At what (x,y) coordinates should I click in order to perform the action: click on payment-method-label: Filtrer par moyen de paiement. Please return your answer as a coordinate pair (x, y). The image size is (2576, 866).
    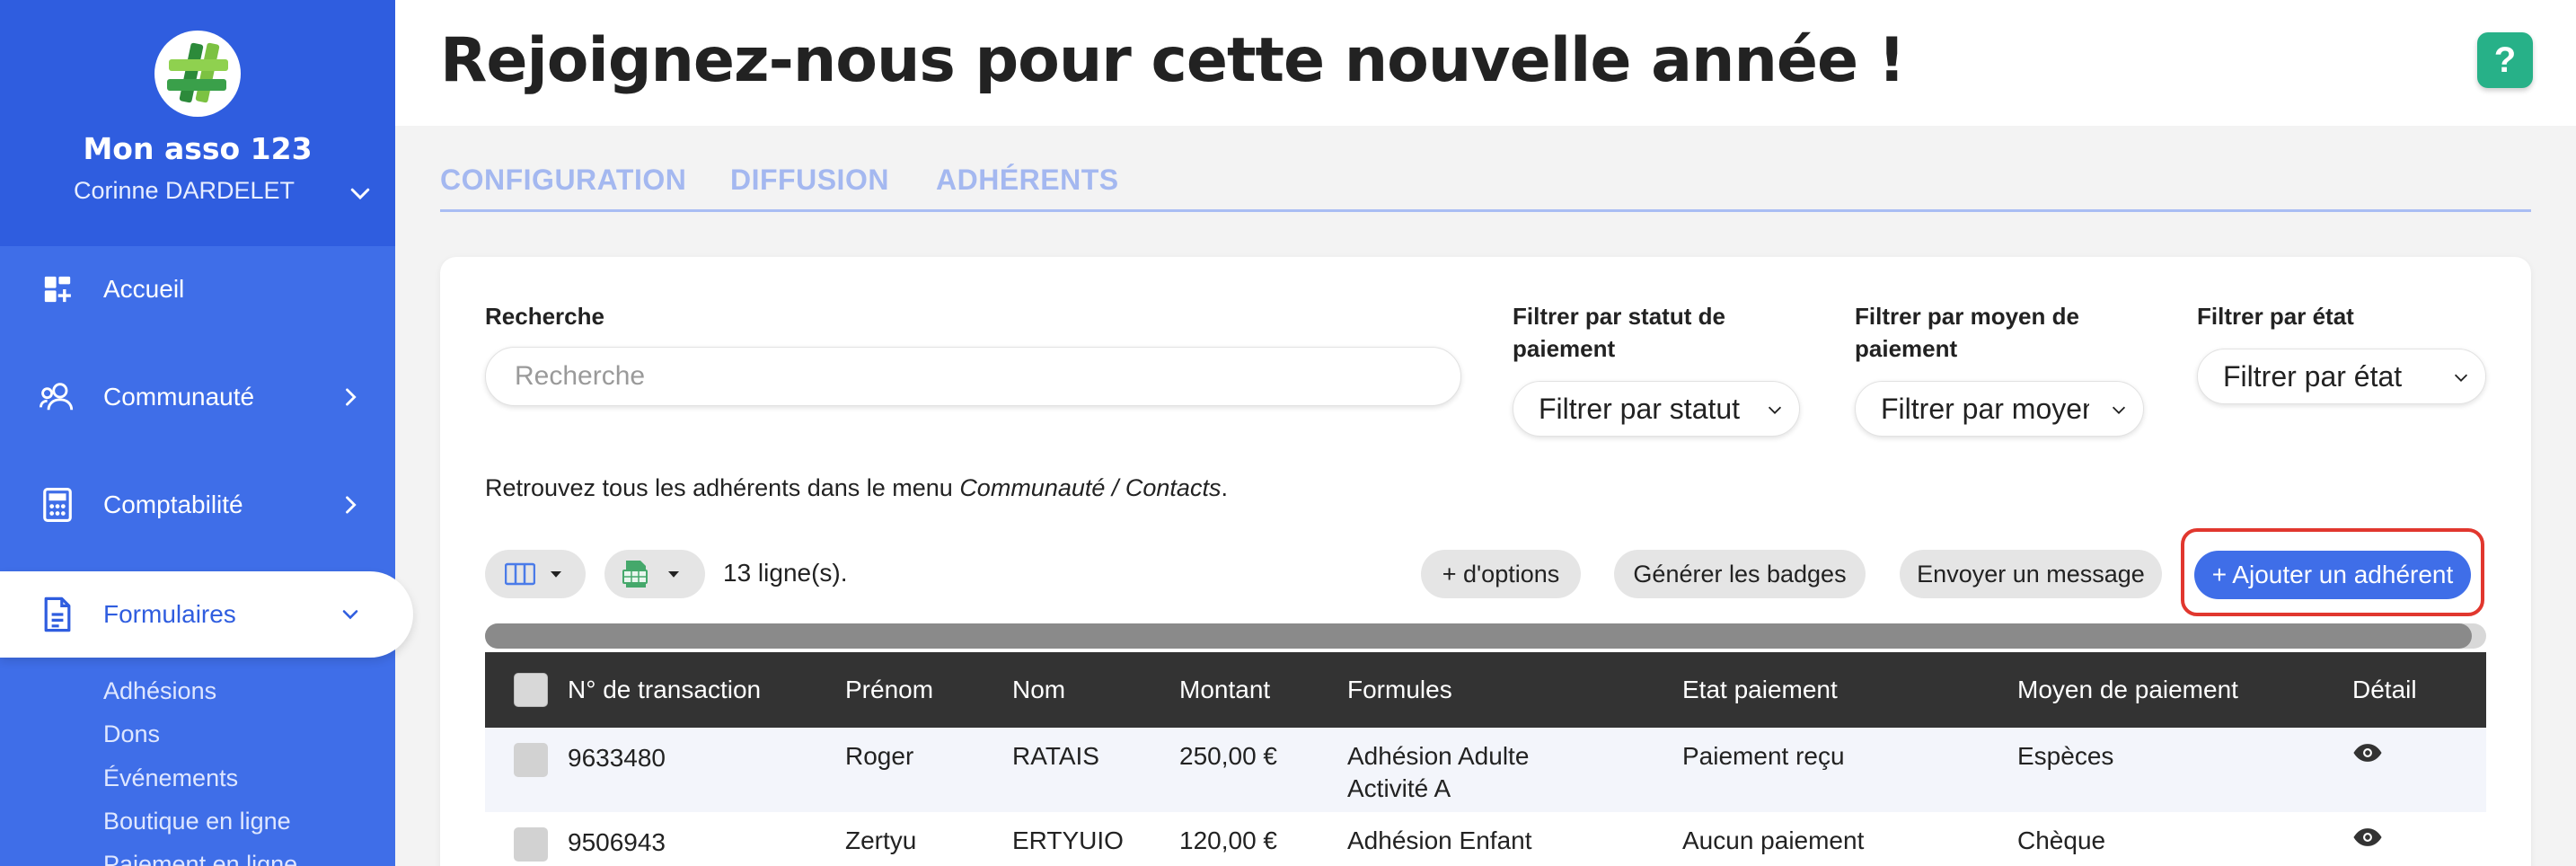
    Looking at the image, I should click on (1967, 333).